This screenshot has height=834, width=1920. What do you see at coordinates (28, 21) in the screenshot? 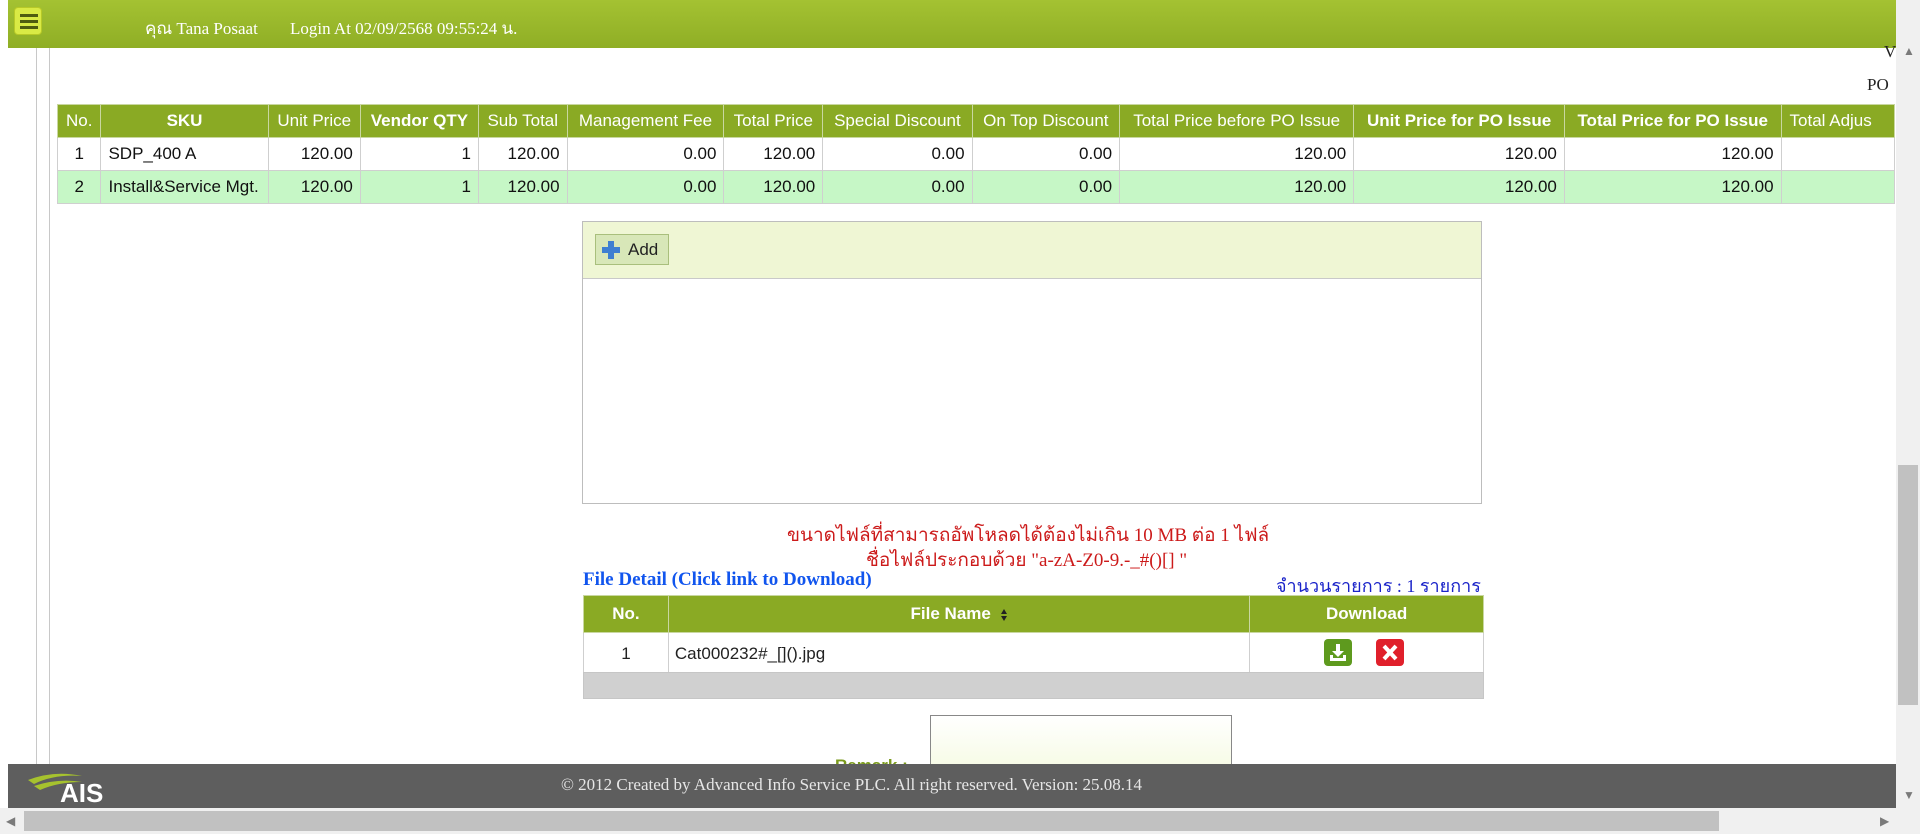
I see `hamburger-menu-icon` at bounding box center [28, 21].